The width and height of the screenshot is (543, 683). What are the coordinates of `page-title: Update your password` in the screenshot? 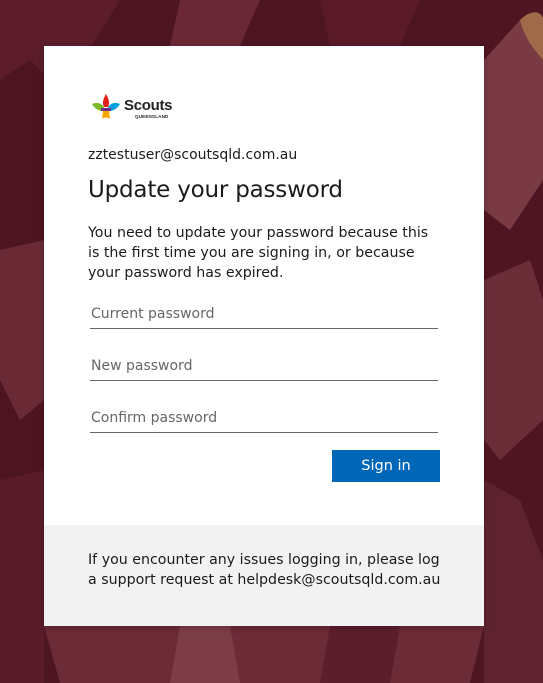 It's located at (215, 190).